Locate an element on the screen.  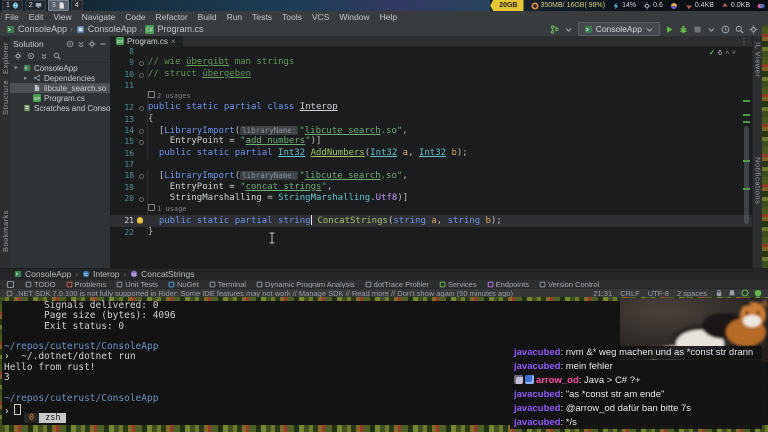
menu-refactor: Refactor is located at coordinates (172, 17).